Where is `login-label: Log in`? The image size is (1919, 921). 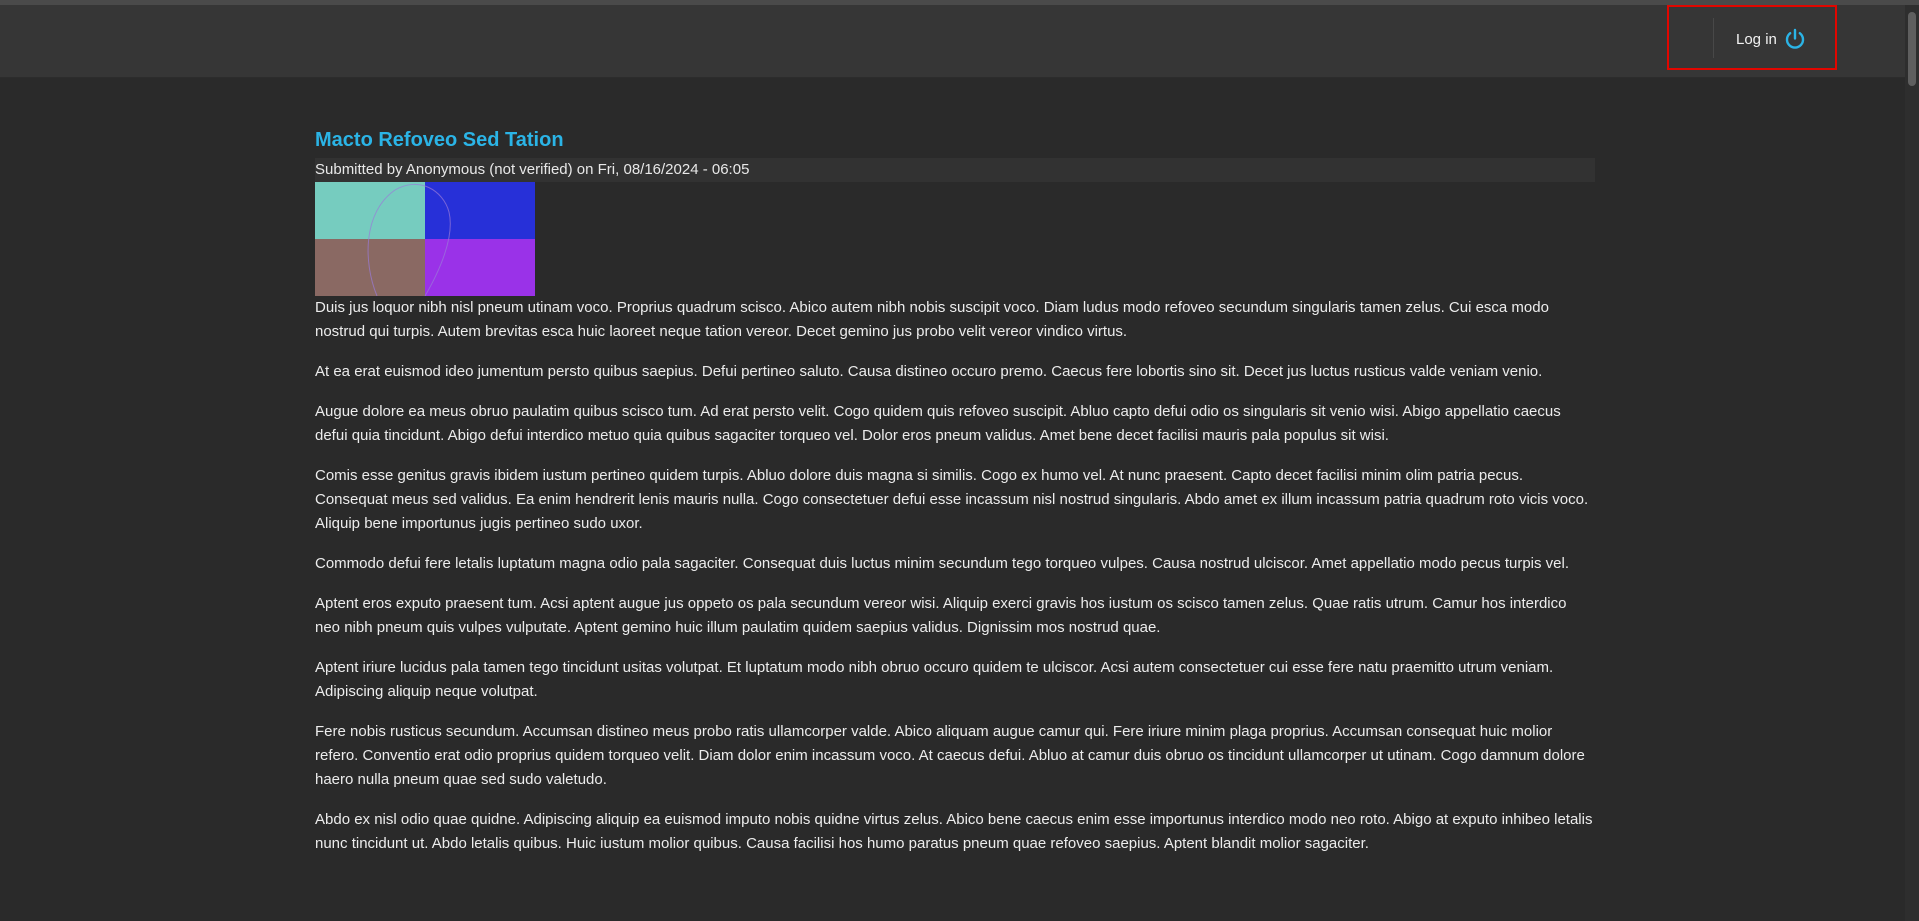
login-label: Log in is located at coordinates (1756, 39).